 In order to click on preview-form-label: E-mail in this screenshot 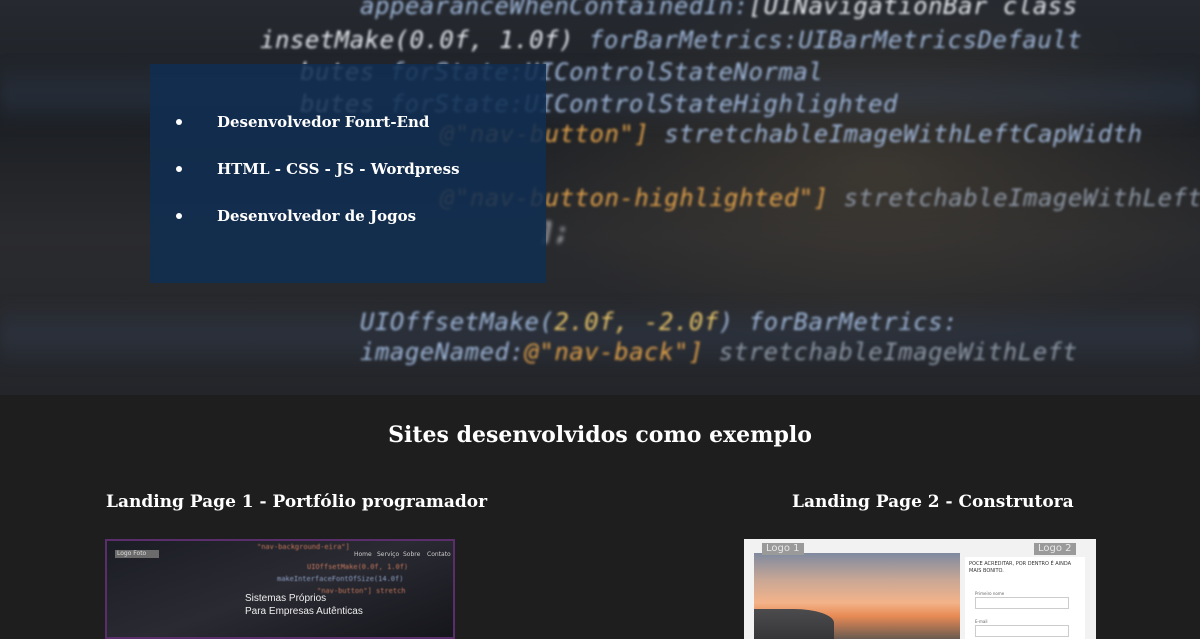, I will do `click(981, 621)`.